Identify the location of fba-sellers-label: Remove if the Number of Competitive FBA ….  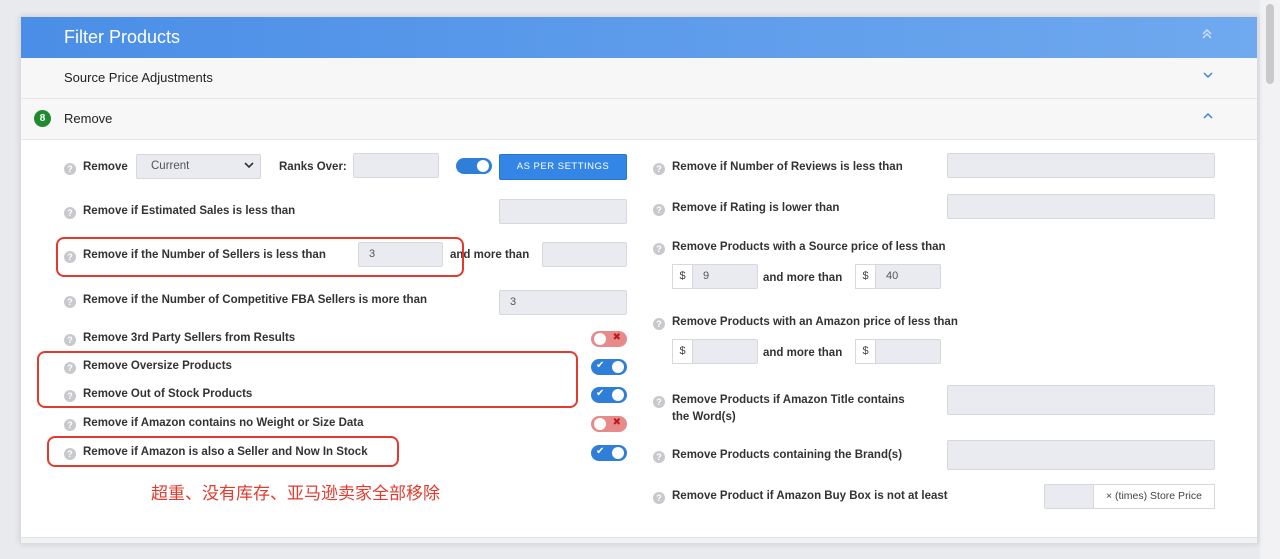
(255, 300).